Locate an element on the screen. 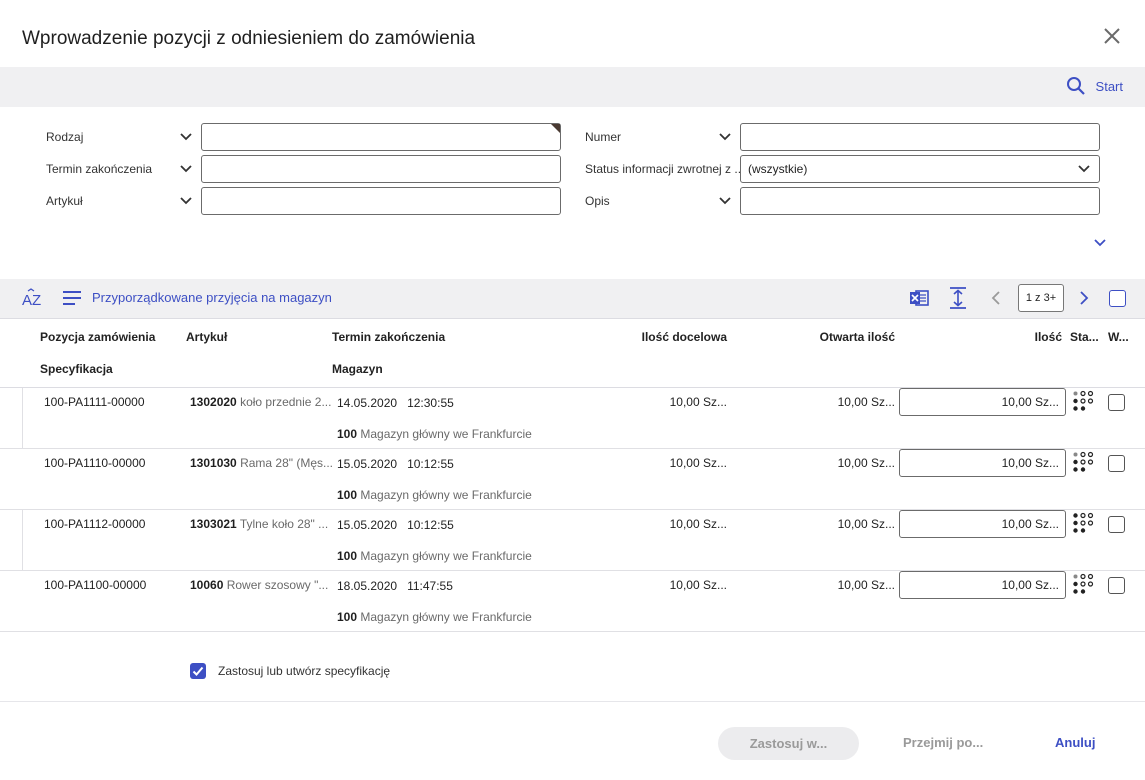 The width and height of the screenshot is (1145, 780). col-header-termin: Termin zakończenia is located at coordinates (388, 337).